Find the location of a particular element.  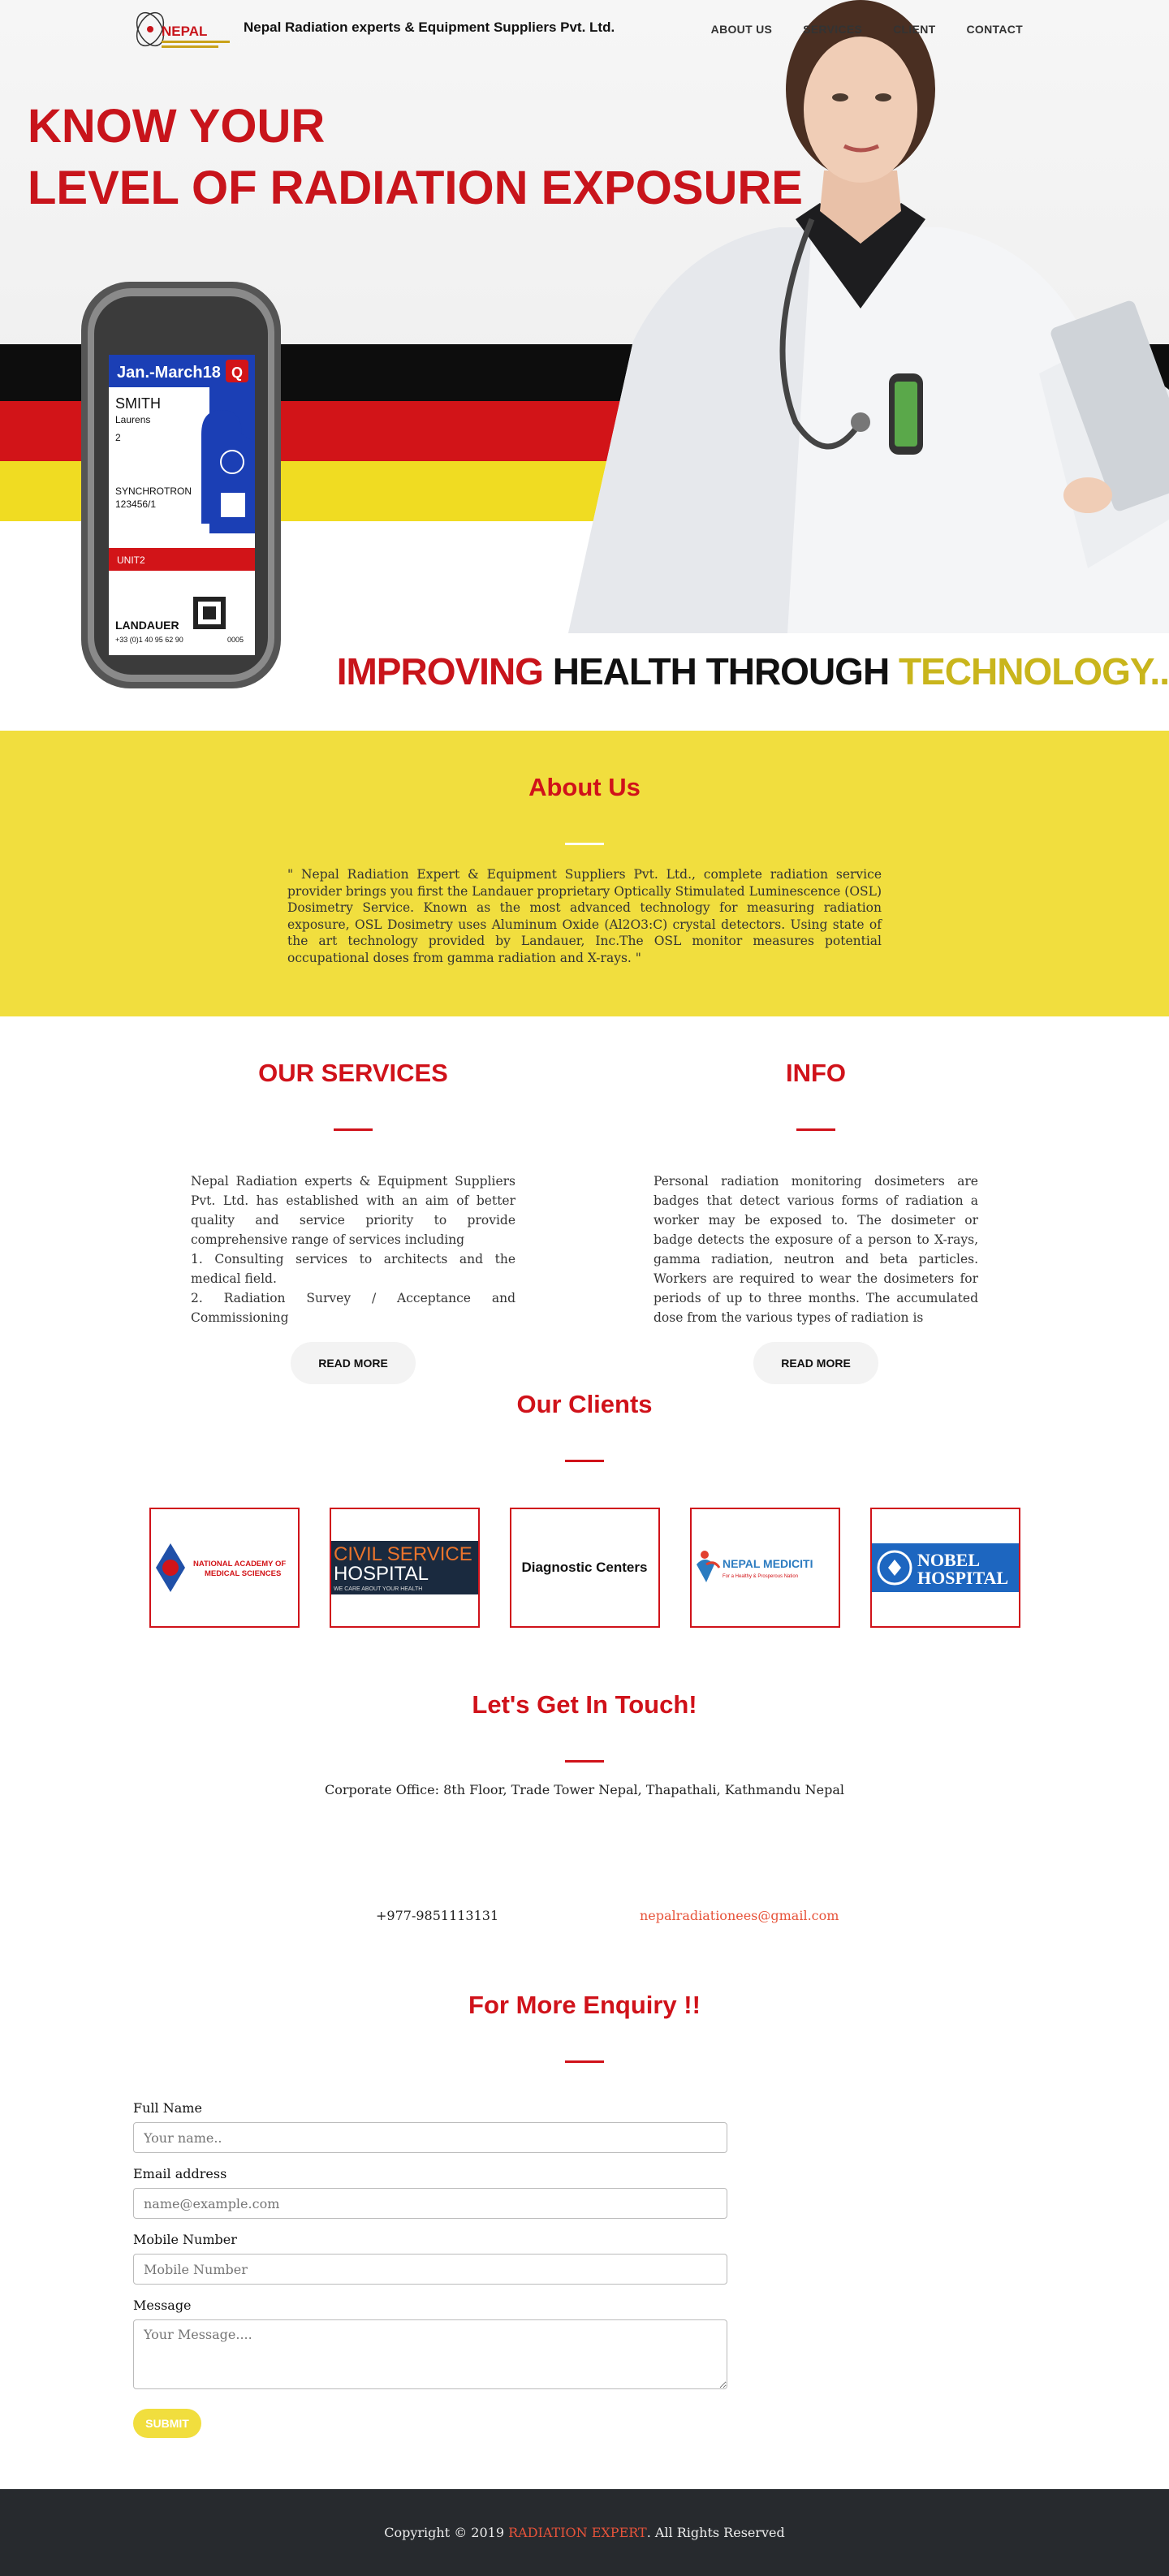

badge-name: SMITH is located at coordinates (138, 403).